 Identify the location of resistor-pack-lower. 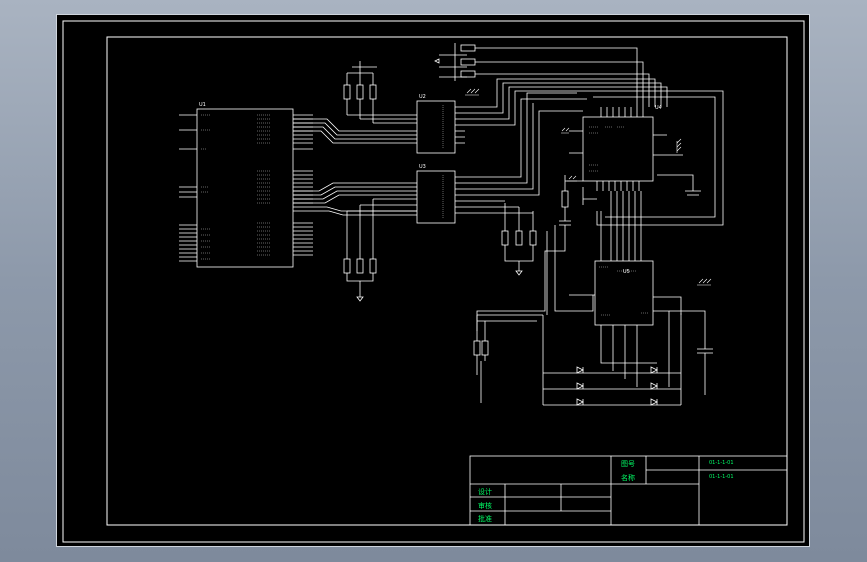
(508, 358).